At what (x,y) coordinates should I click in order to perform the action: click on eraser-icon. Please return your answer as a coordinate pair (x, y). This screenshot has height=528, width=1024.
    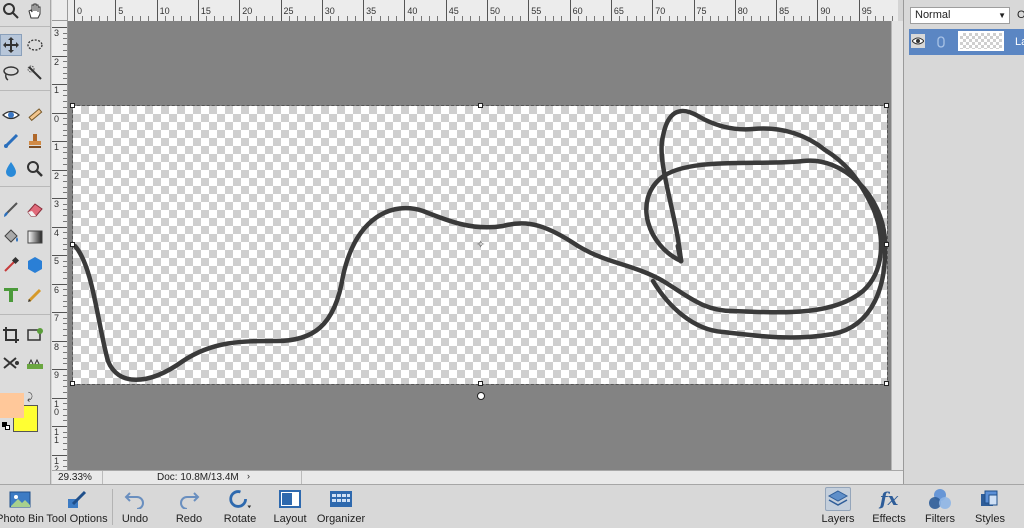
    Looking at the image, I should click on (35, 209).